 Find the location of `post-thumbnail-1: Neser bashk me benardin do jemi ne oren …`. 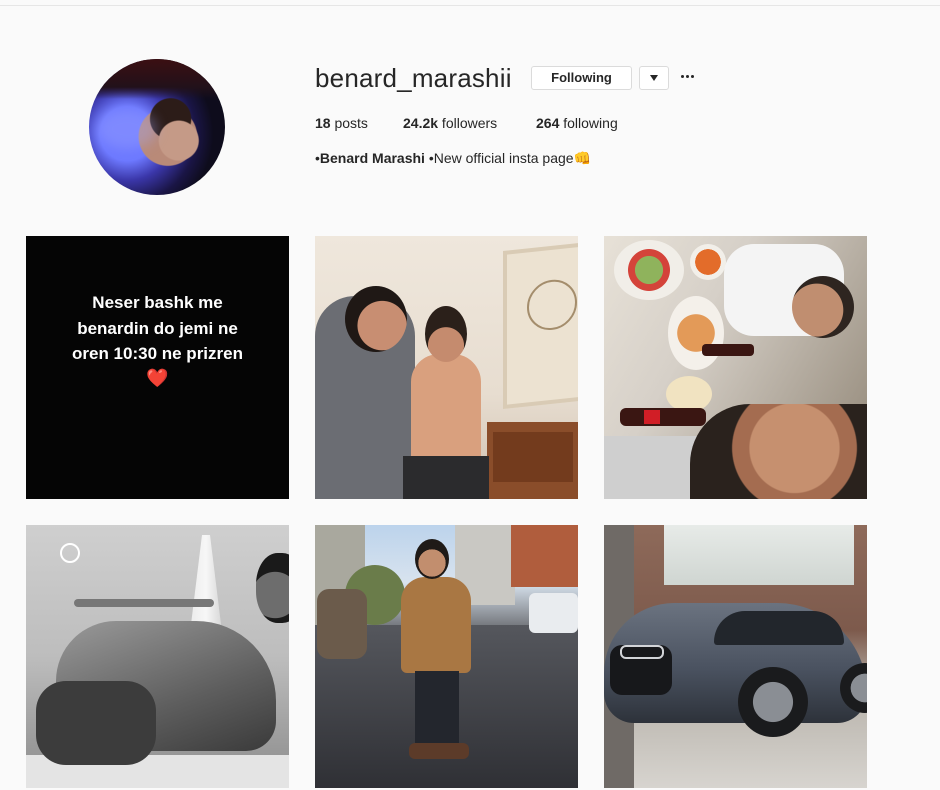

post-thumbnail-1: Neser bashk me benardin do jemi ne oren … is located at coordinates (157, 367).